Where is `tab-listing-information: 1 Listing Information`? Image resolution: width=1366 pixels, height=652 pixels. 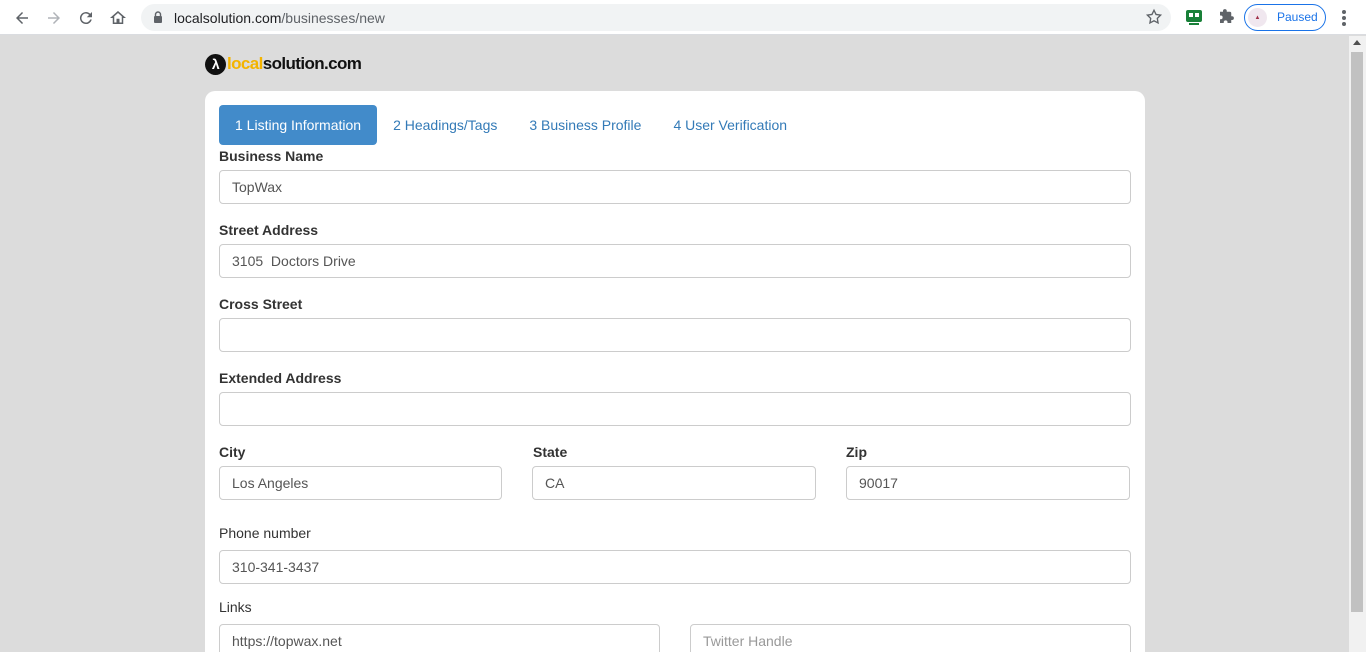 tab-listing-information: 1 Listing Information is located at coordinates (298, 125).